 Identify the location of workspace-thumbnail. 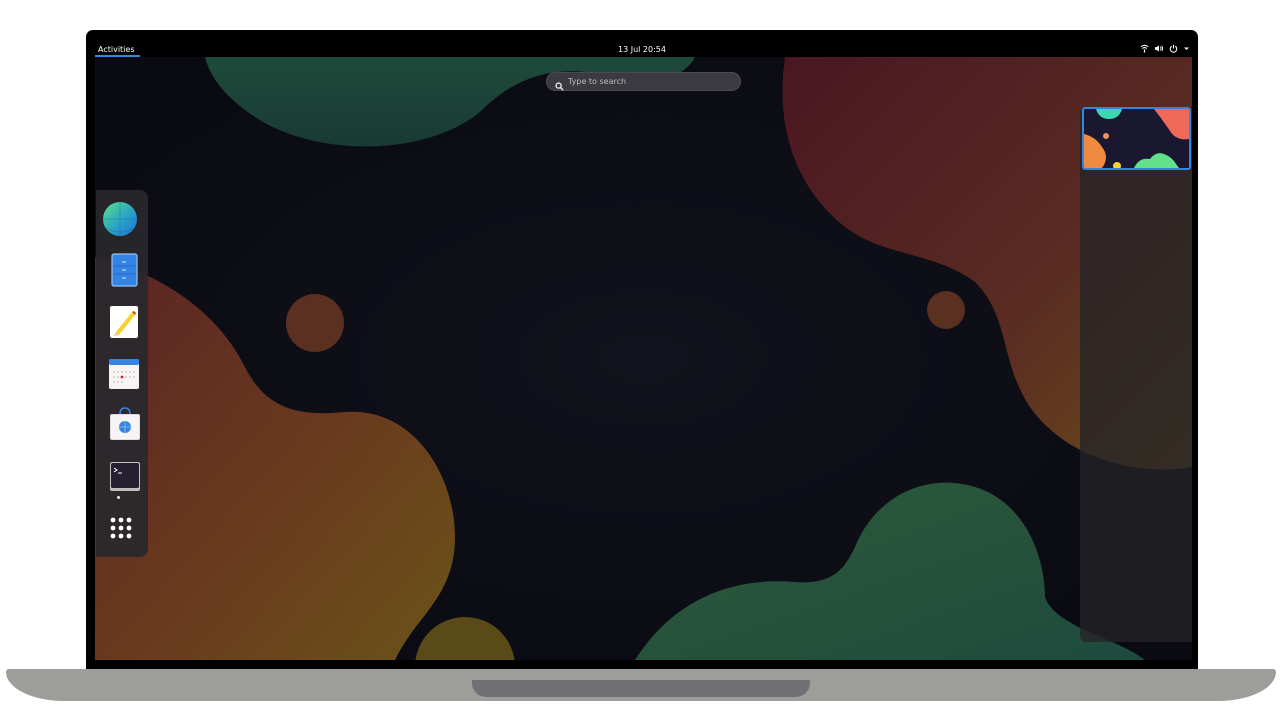
(1136, 138).